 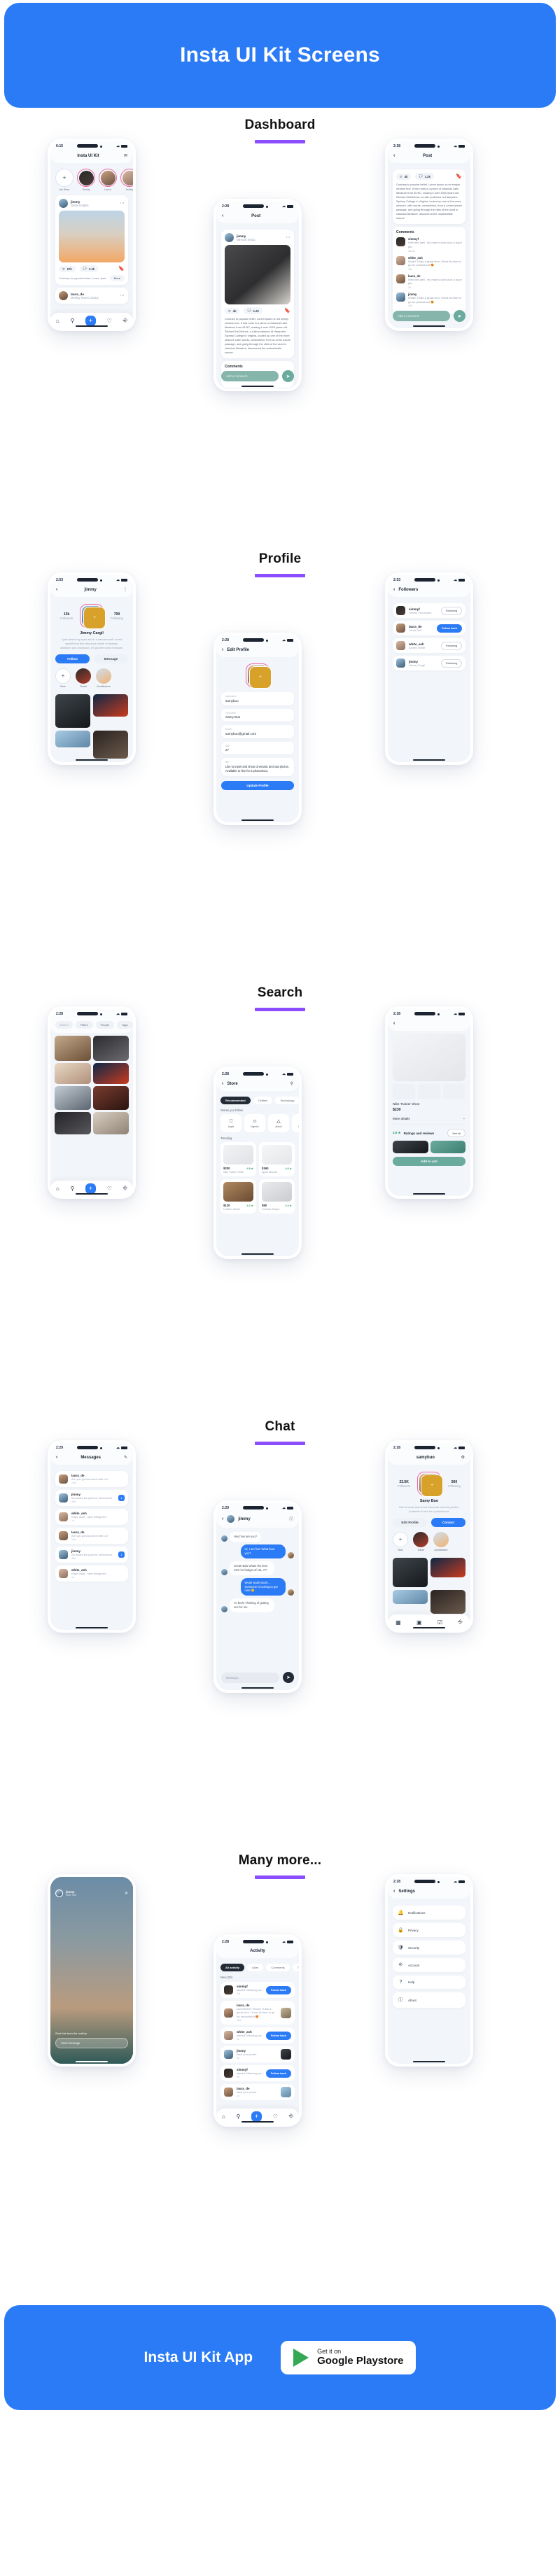 I want to click on more-button: More, so click(x=117, y=278).